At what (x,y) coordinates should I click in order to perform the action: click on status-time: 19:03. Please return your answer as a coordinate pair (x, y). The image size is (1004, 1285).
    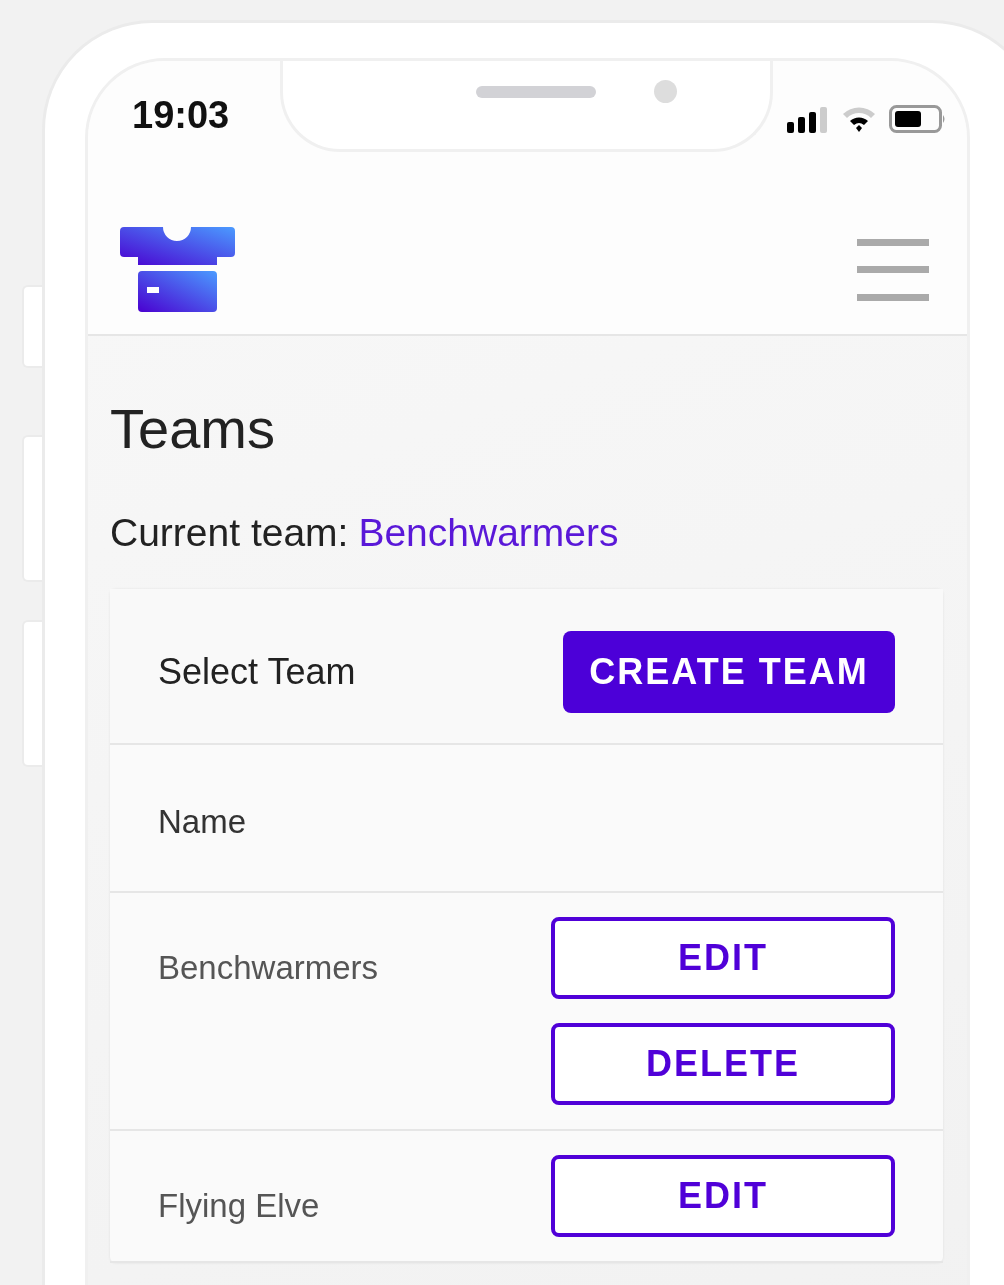
    Looking at the image, I should click on (181, 115).